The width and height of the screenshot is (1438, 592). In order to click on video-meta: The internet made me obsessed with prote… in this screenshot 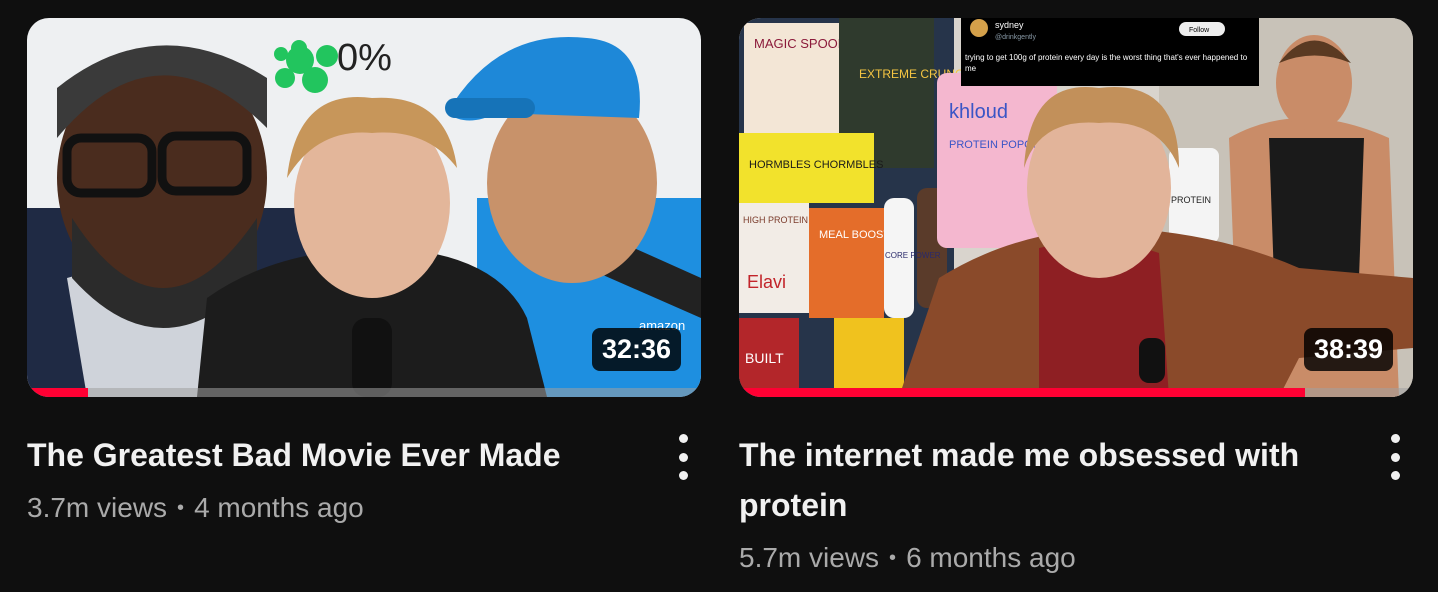, I will do `click(1076, 504)`.